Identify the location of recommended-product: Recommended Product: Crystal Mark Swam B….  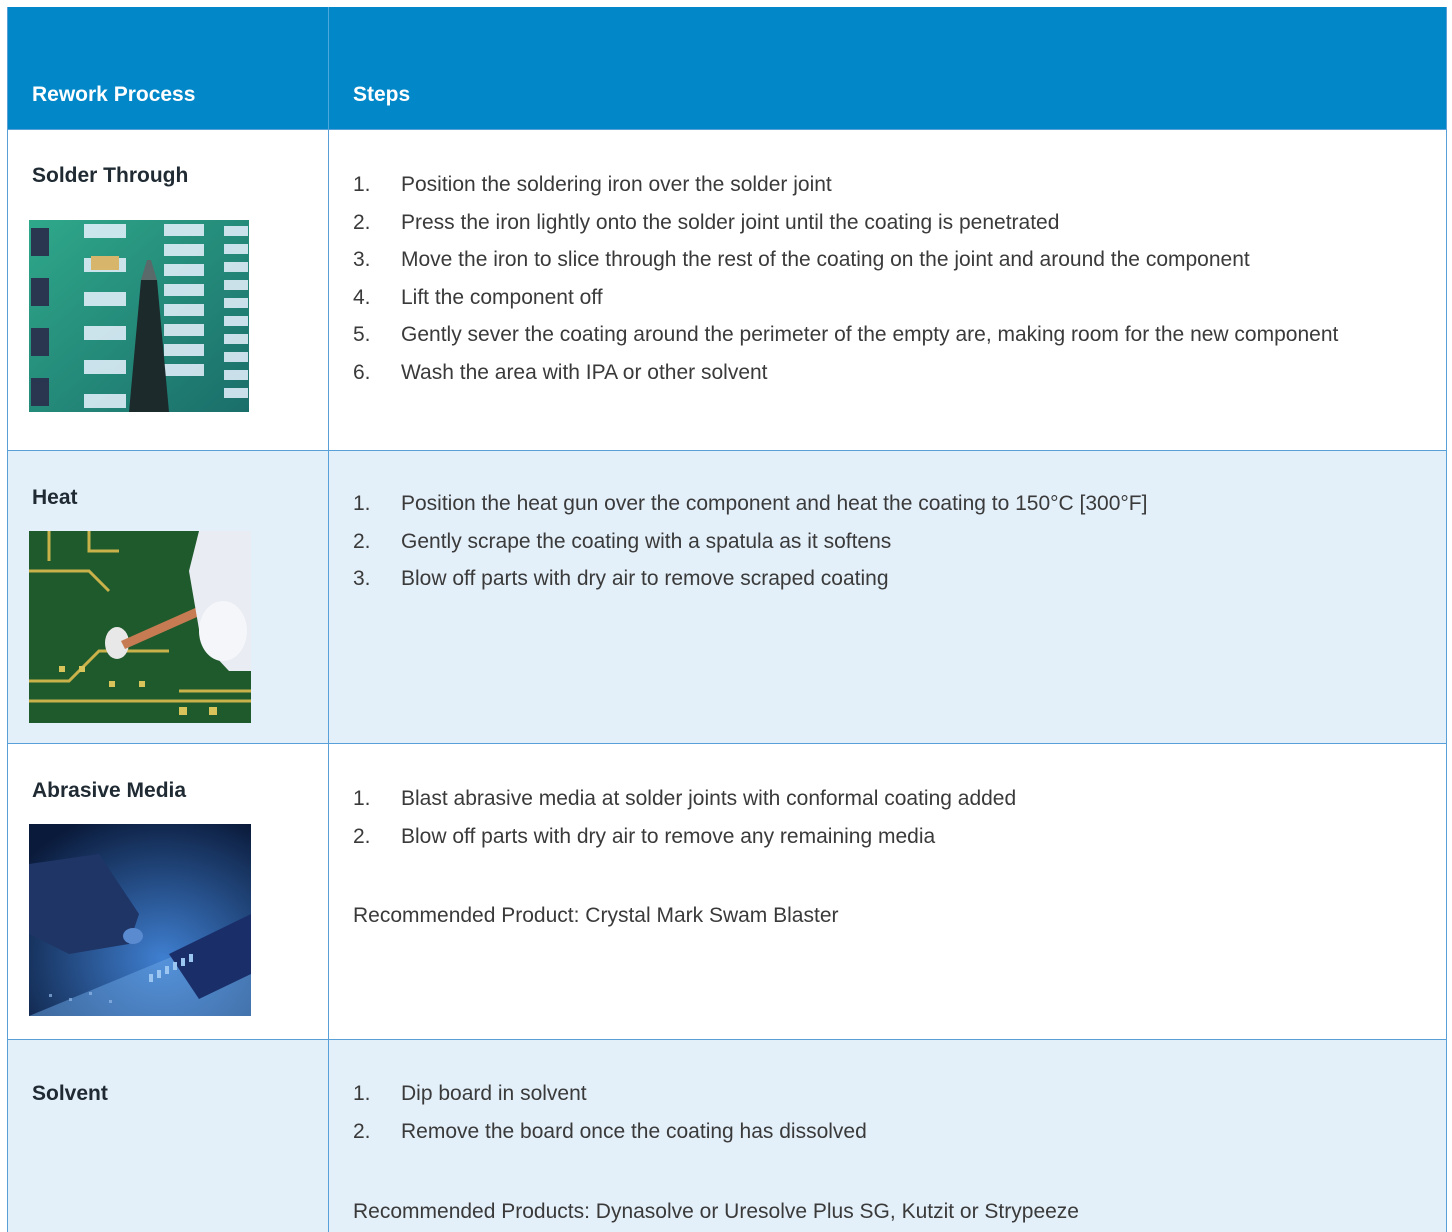
(596, 915).